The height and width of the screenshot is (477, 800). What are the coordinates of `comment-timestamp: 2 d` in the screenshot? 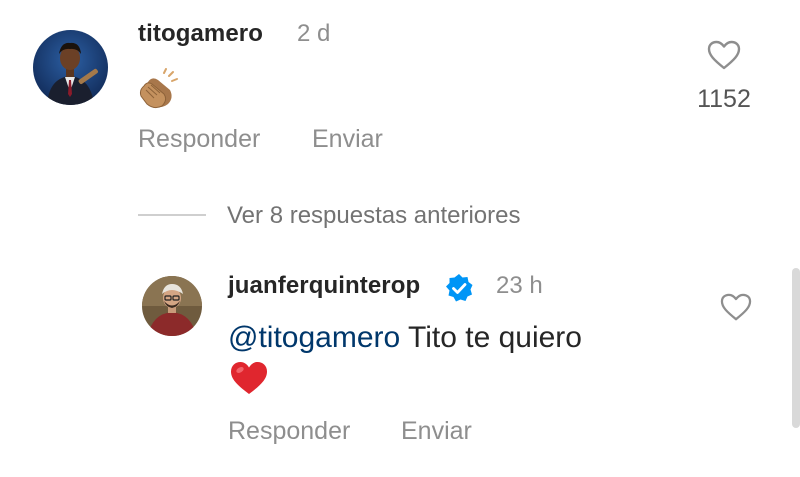 It's located at (314, 33).